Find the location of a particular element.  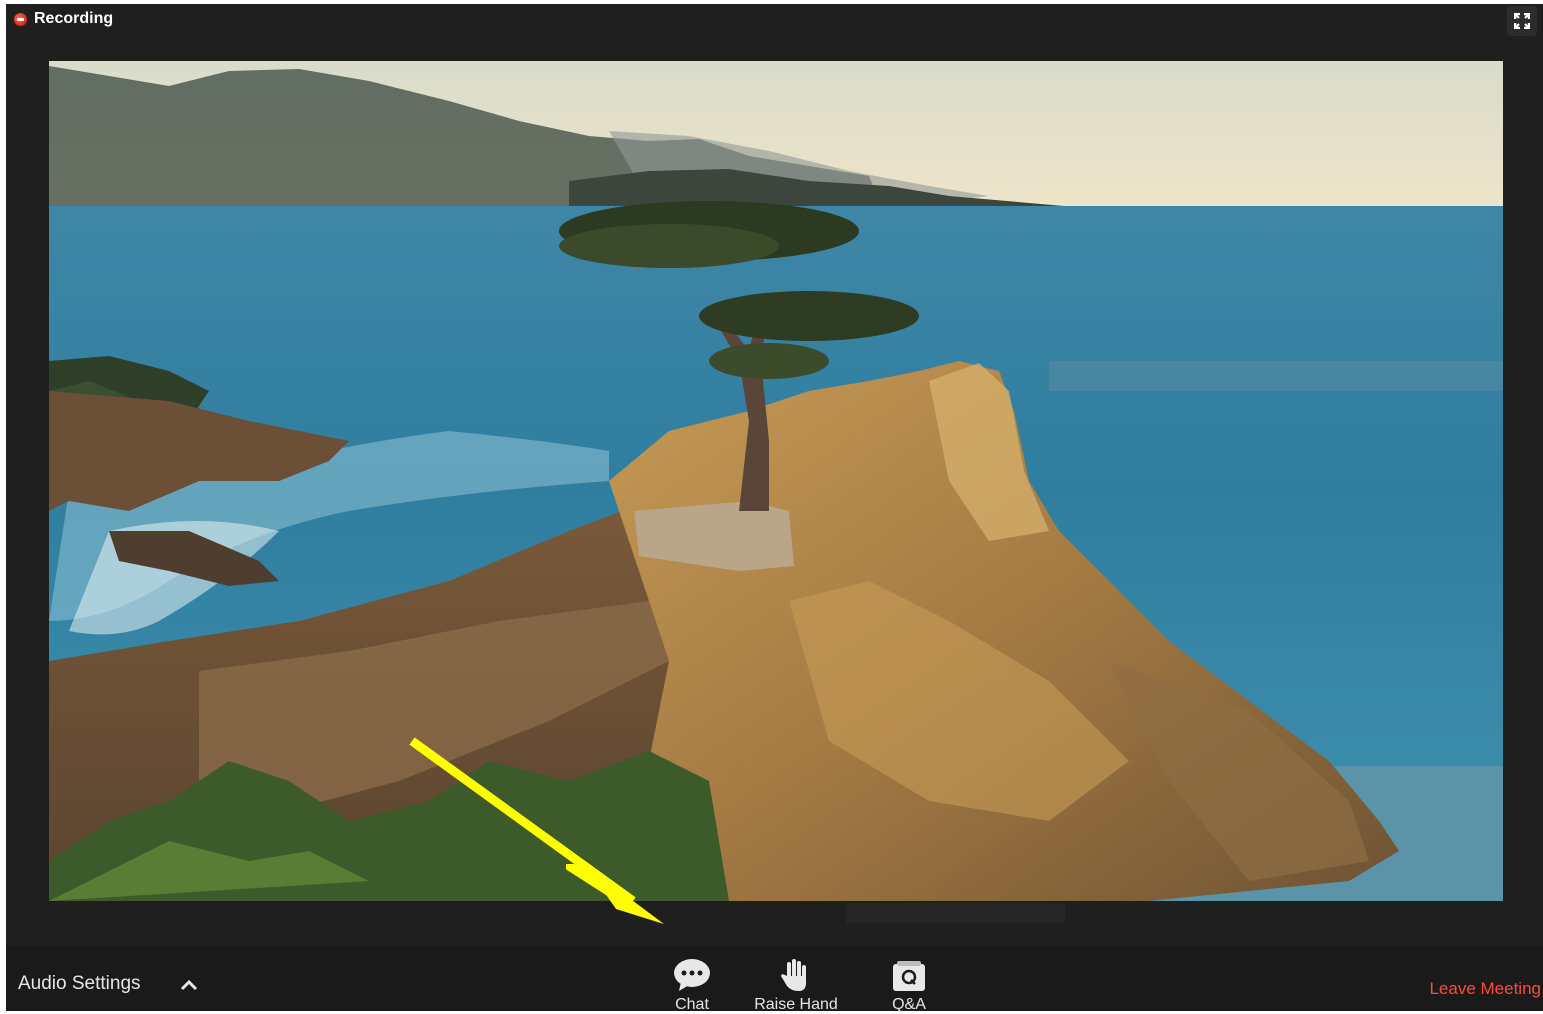

record-dot-icon is located at coordinates (20, 19).